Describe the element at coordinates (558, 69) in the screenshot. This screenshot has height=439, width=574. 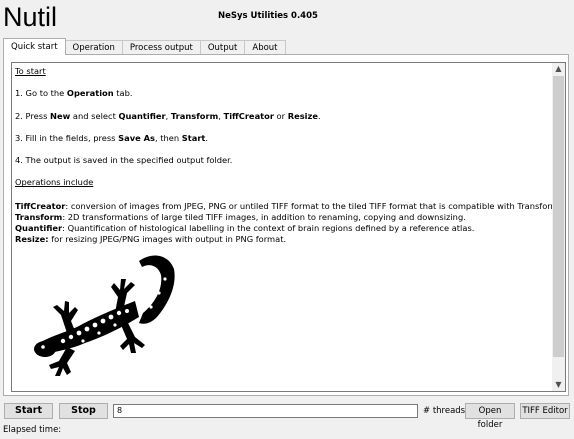
I see `chevron-up-icon: ▲` at that location.